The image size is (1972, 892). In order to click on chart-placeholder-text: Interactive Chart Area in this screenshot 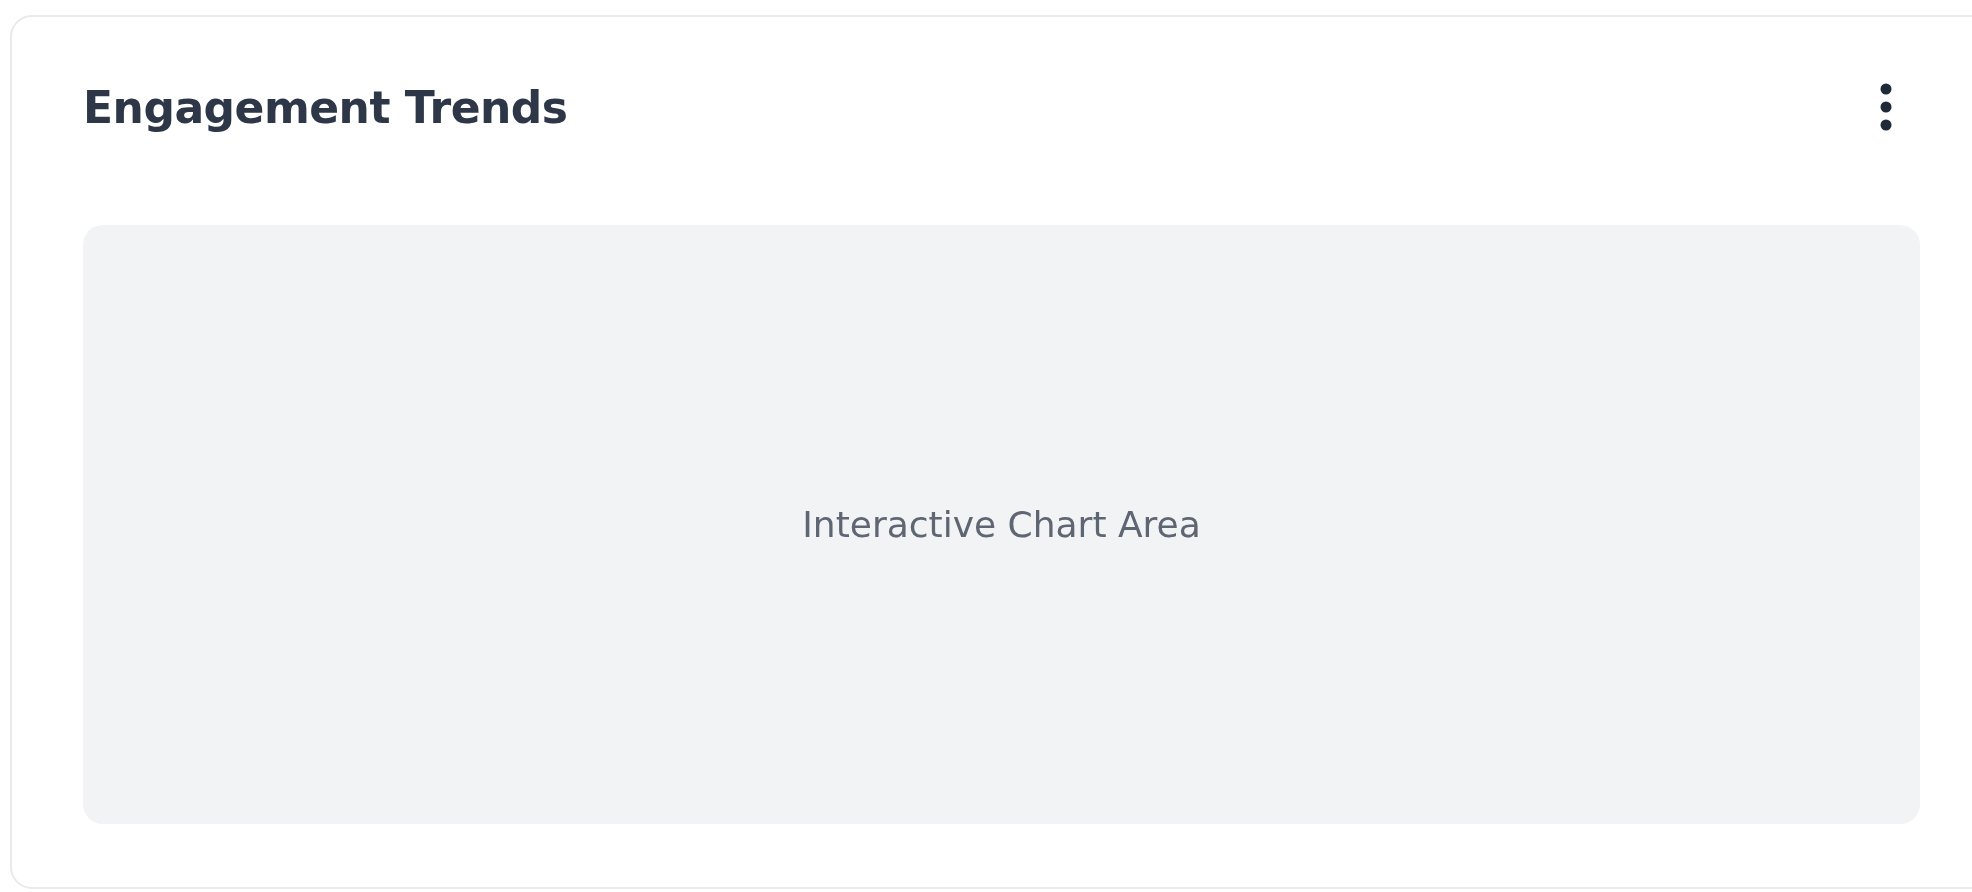, I will do `click(1001, 524)`.